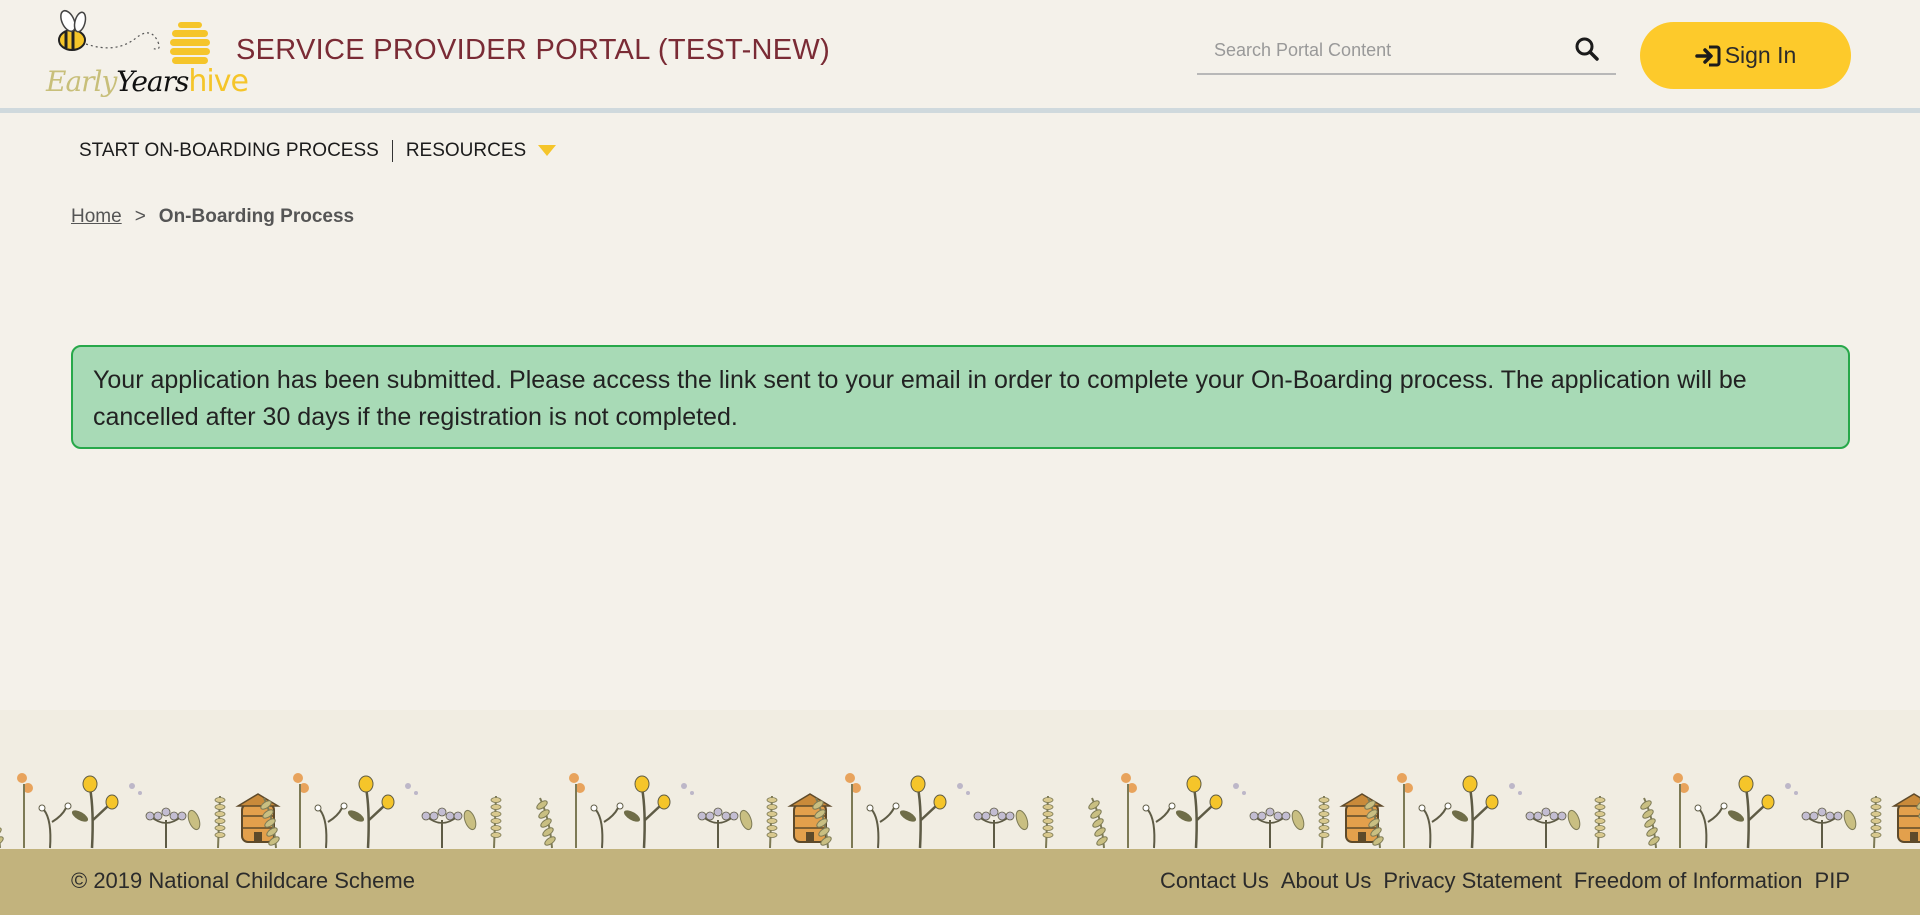  What do you see at coordinates (229, 151) in the screenshot?
I see `nav-item-start-onboarding: START ON-BOARDING PROCESS` at bounding box center [229, 151].